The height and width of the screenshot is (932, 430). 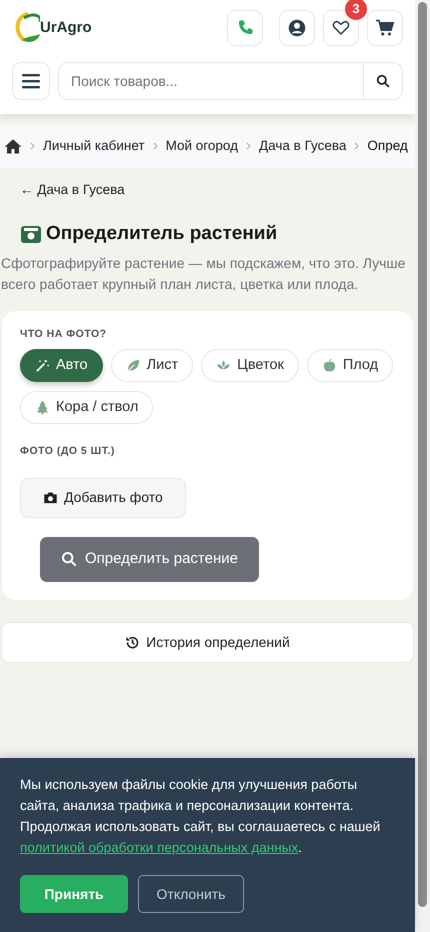 I want to click on page-title: Определитель растений, so click(x=162, y=234).